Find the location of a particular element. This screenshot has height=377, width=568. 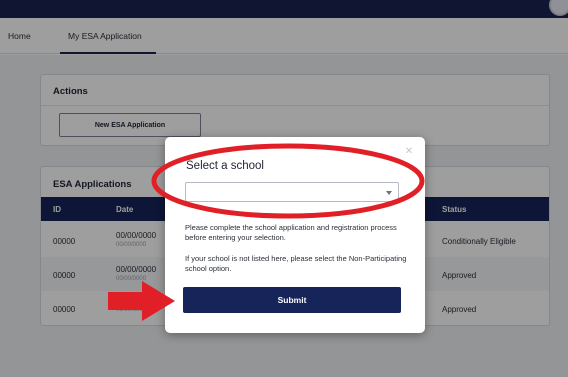

pointing-arrow-annotation is located at coordinates (141, 301).